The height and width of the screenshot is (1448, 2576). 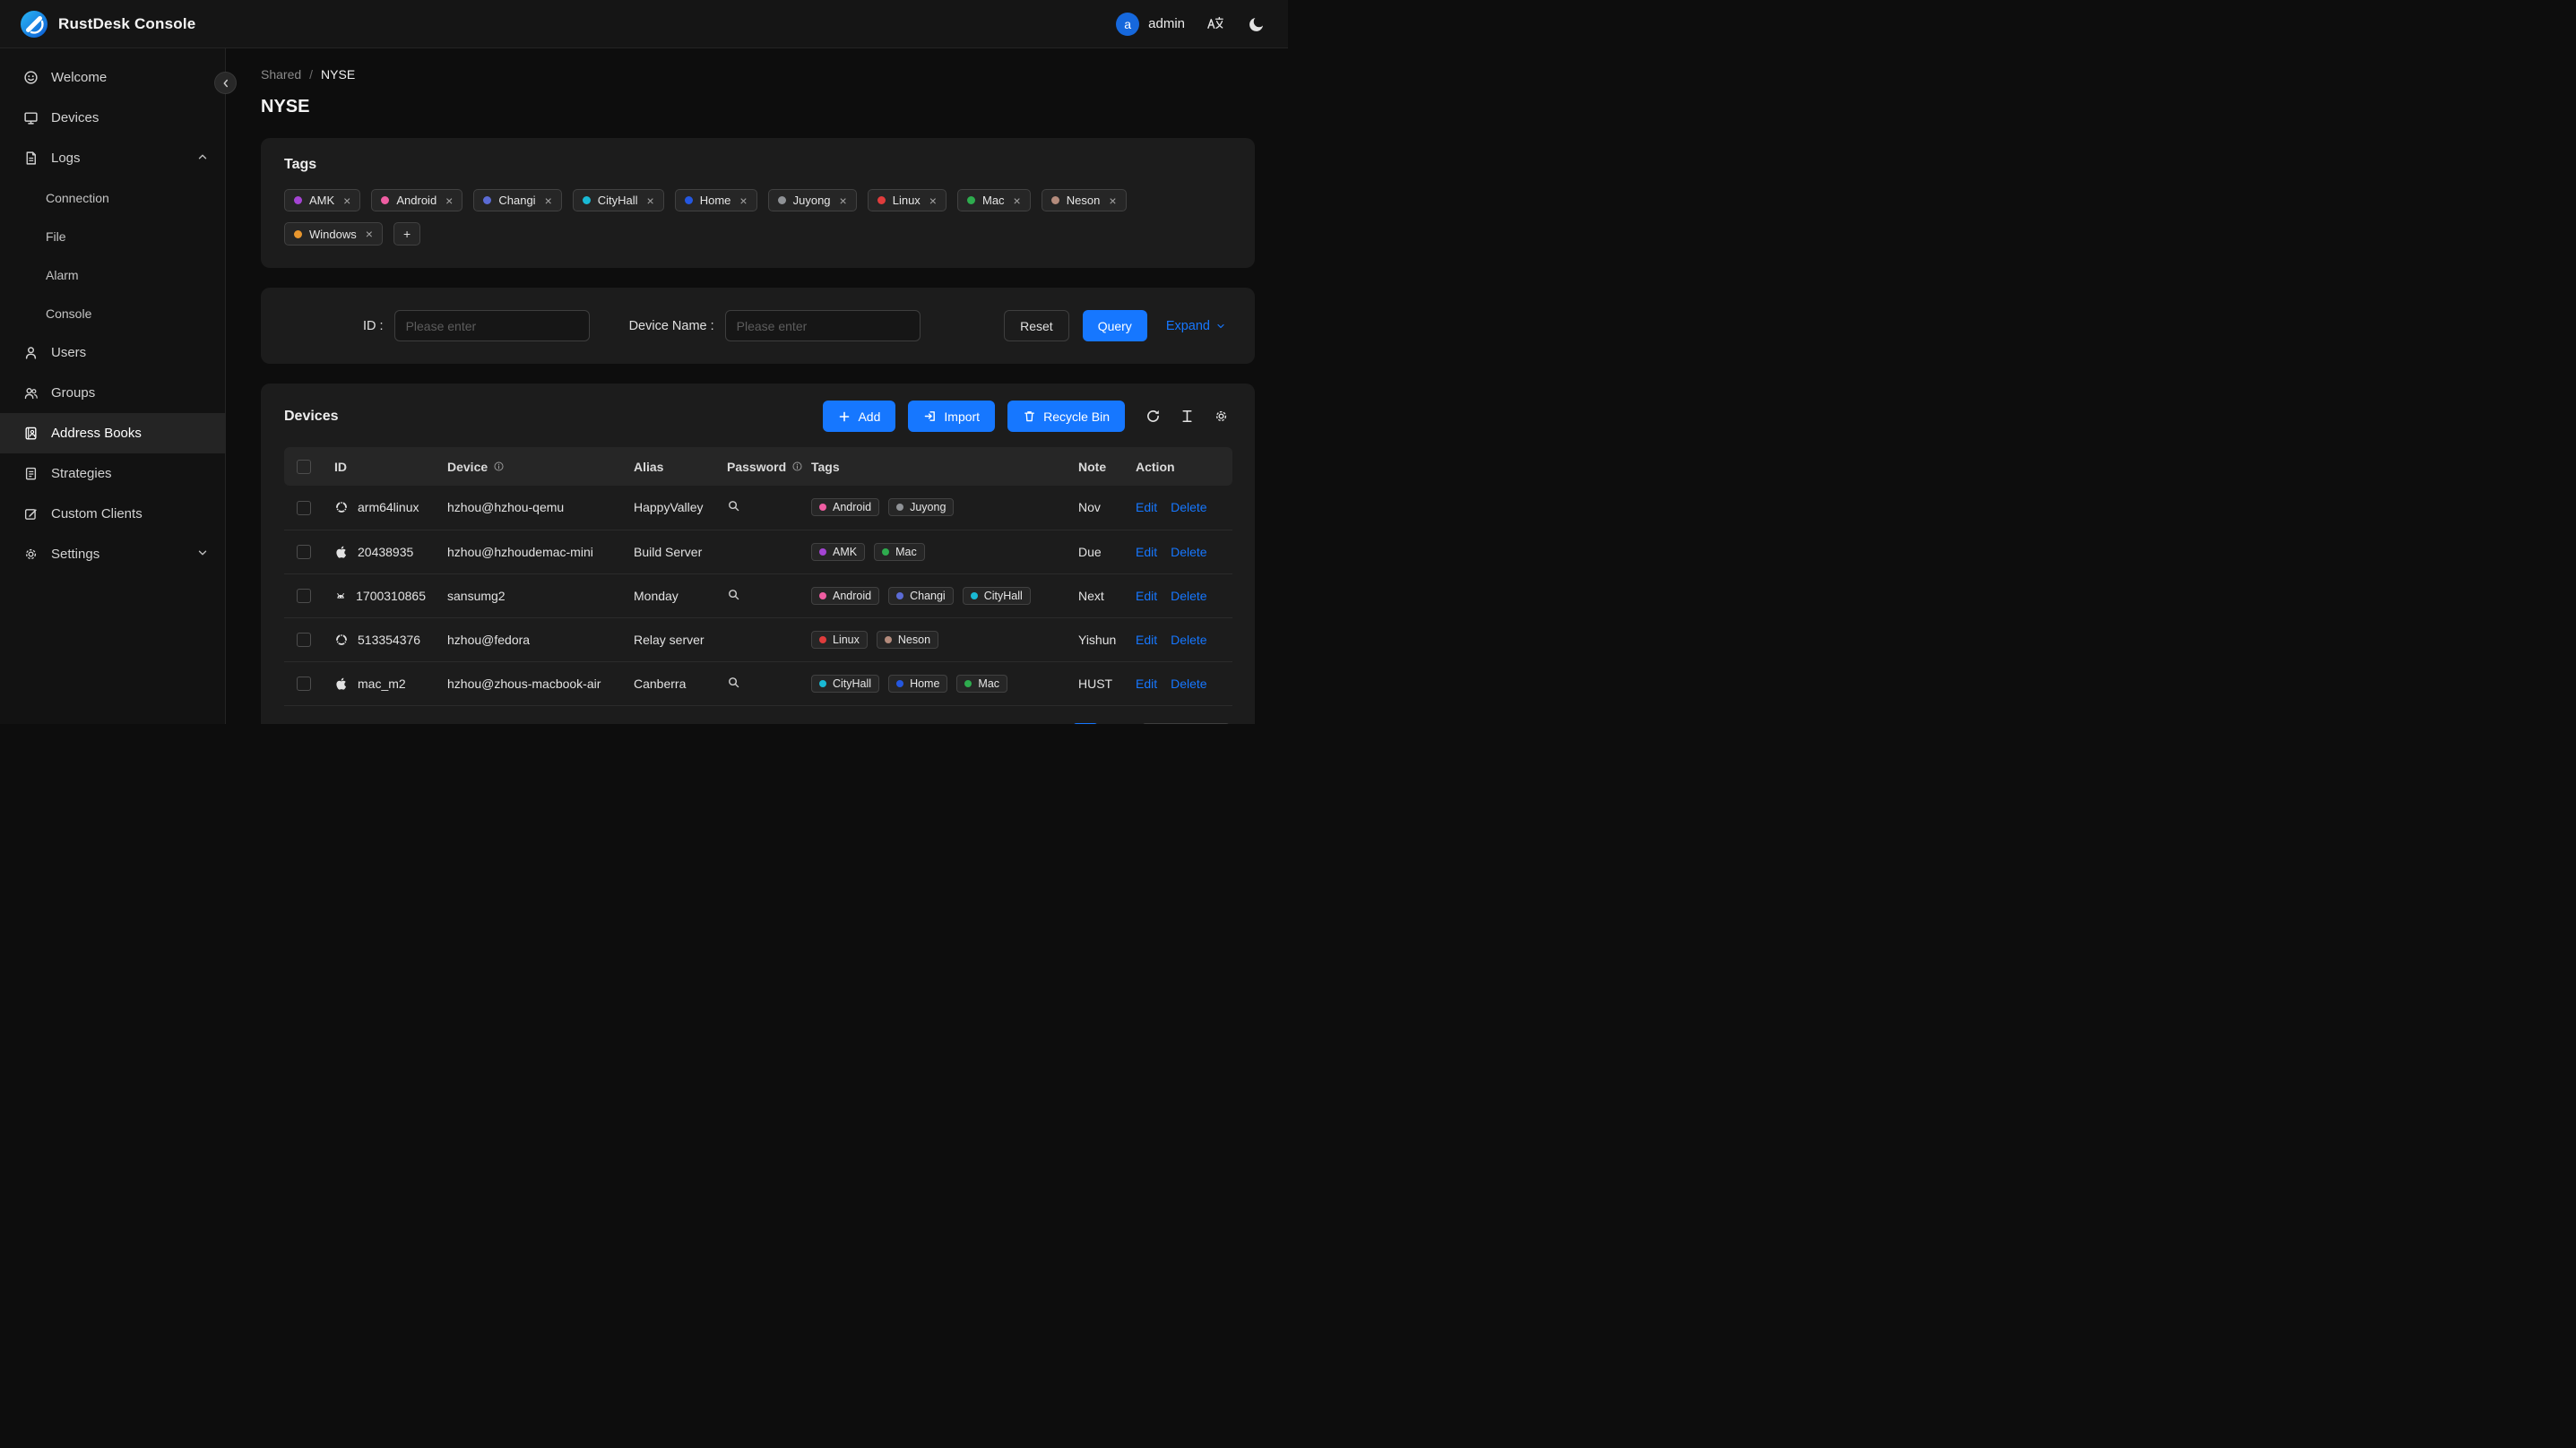 What do you see at coordinates (380, 467) in the screenshot?
I see `column-header-id: ID` at bounding box center [380, 467].